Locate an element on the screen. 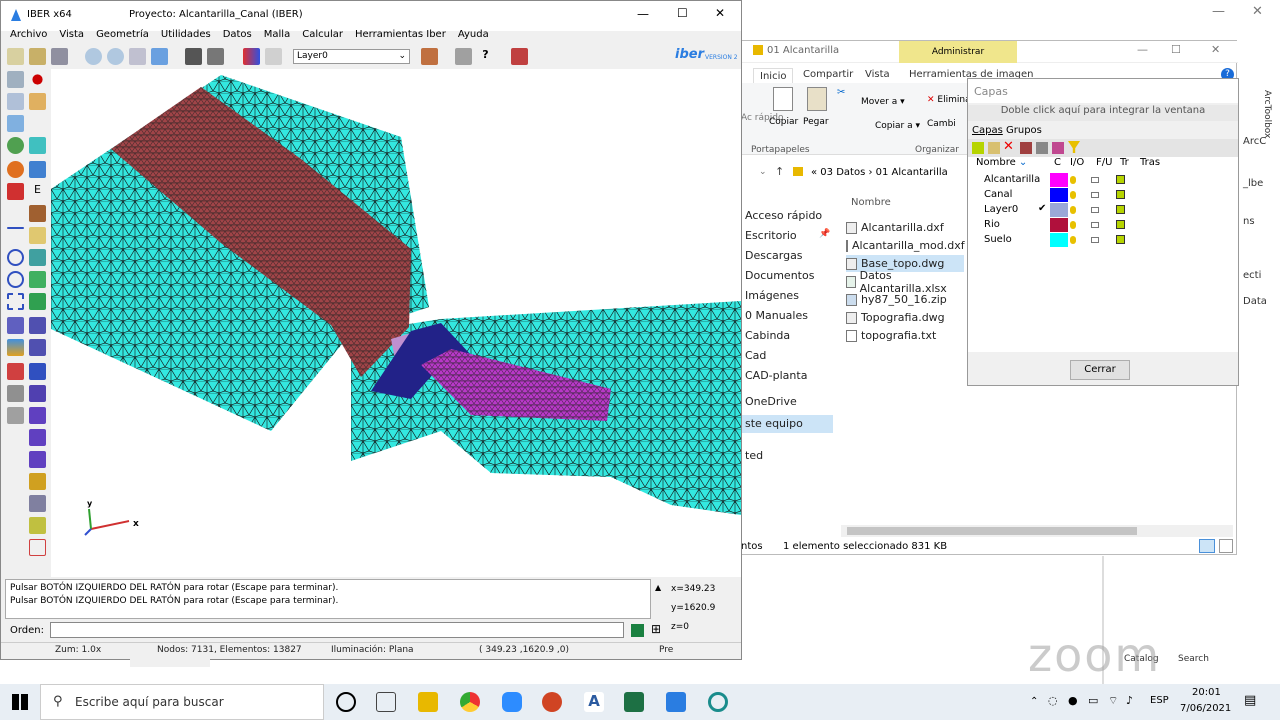 This screenshot has width=1280, height=720. nav-item: OneDrive is located at coordinates (771, 401).